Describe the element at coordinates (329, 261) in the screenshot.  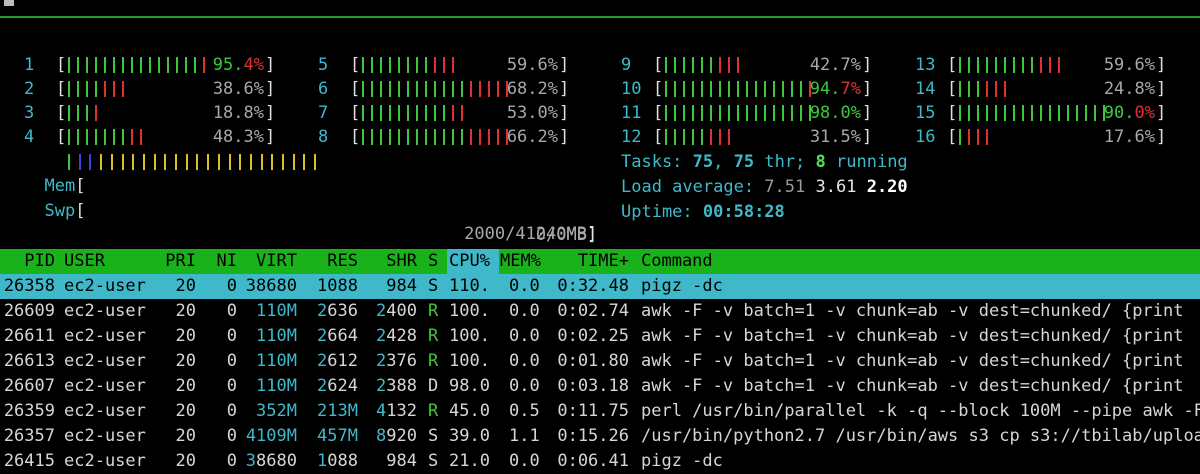
I see `col-res: RES` at that location.